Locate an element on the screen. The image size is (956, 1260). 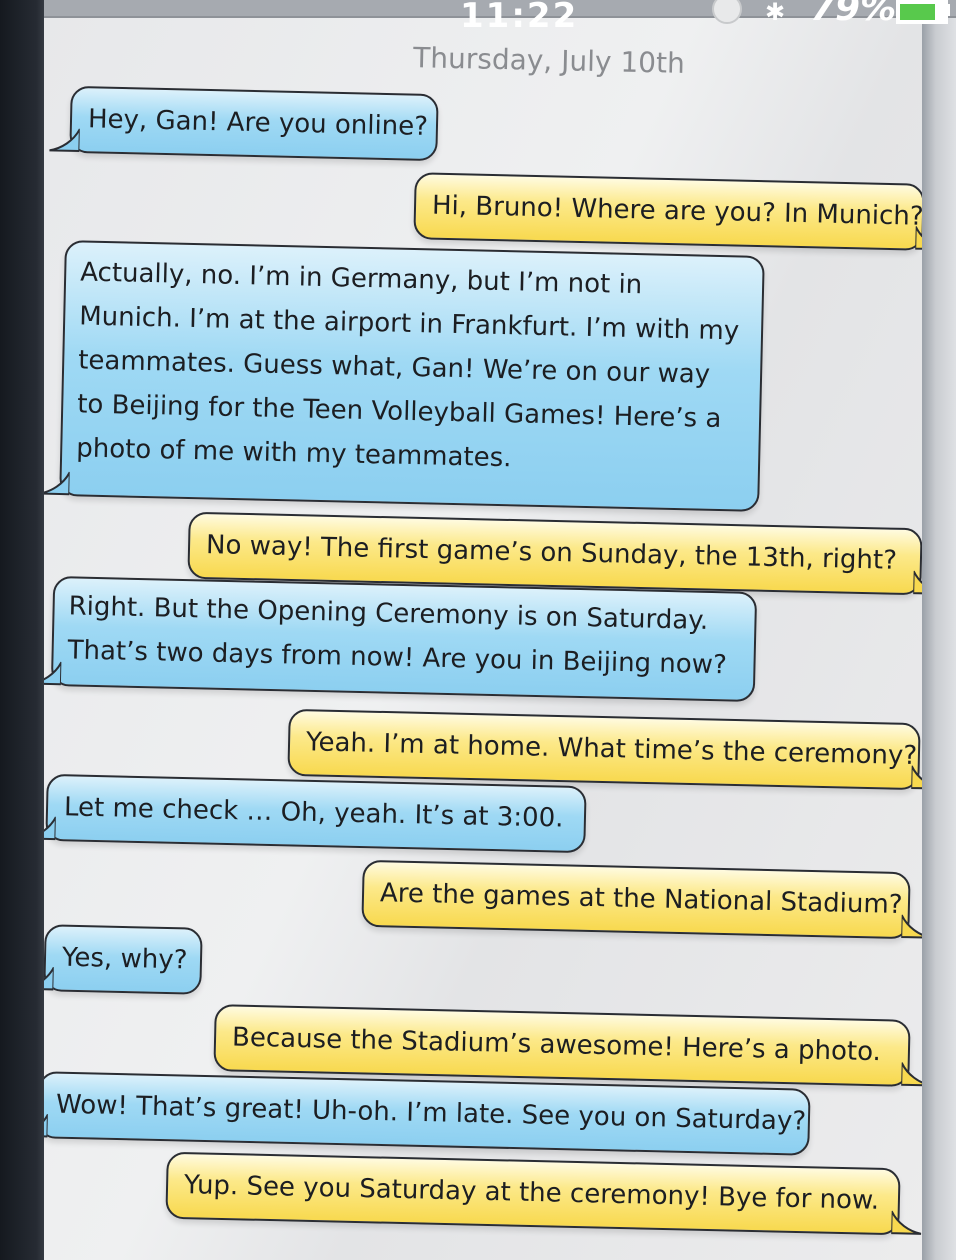
battery-percent: 79% is located at coordinates (853, 14).